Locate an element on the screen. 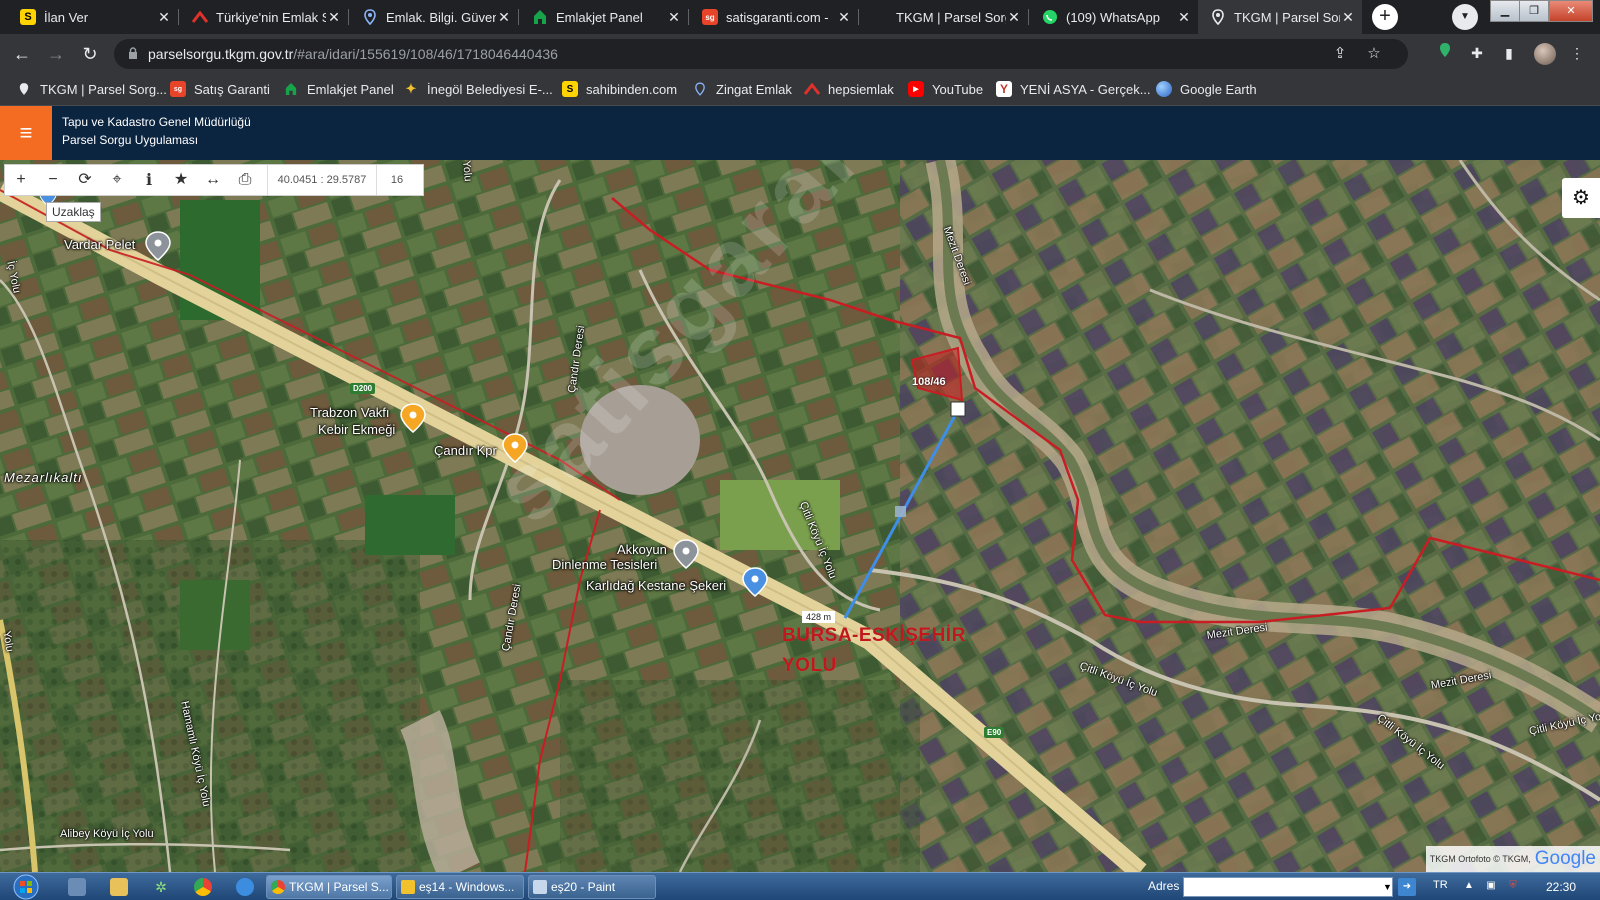 Image resolution: width=1600 pixels, height=900 pixels. map-toolbar: + − ⟳ ⌖ i ★ ↔ ⎙ 40.0451 : 29.5787 16 is located at coordinates (214, 180).